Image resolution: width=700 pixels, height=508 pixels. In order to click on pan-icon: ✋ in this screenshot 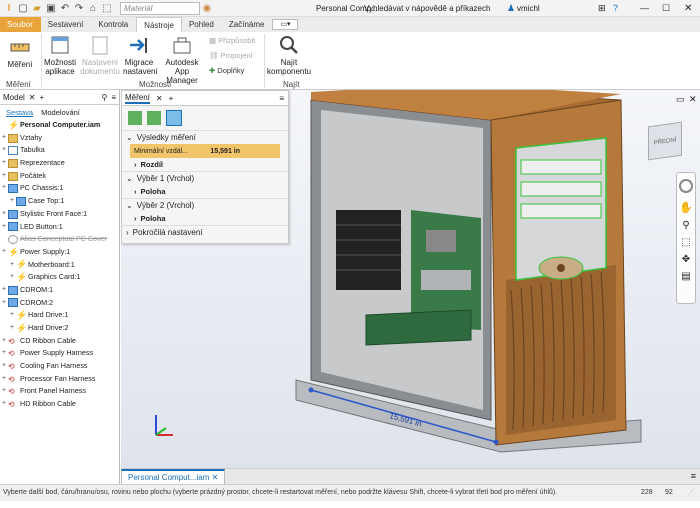, I will do `click(686, 207)`.